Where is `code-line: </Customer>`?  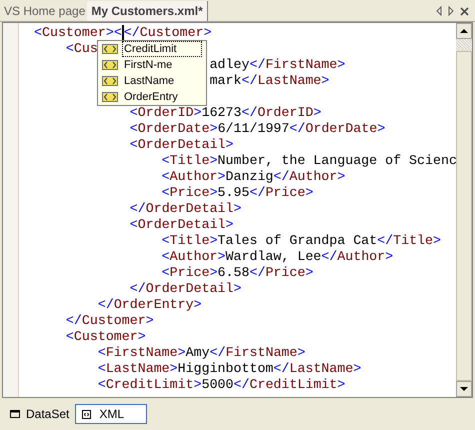 code-line: </Customer> is located at coordinates (110, 320).